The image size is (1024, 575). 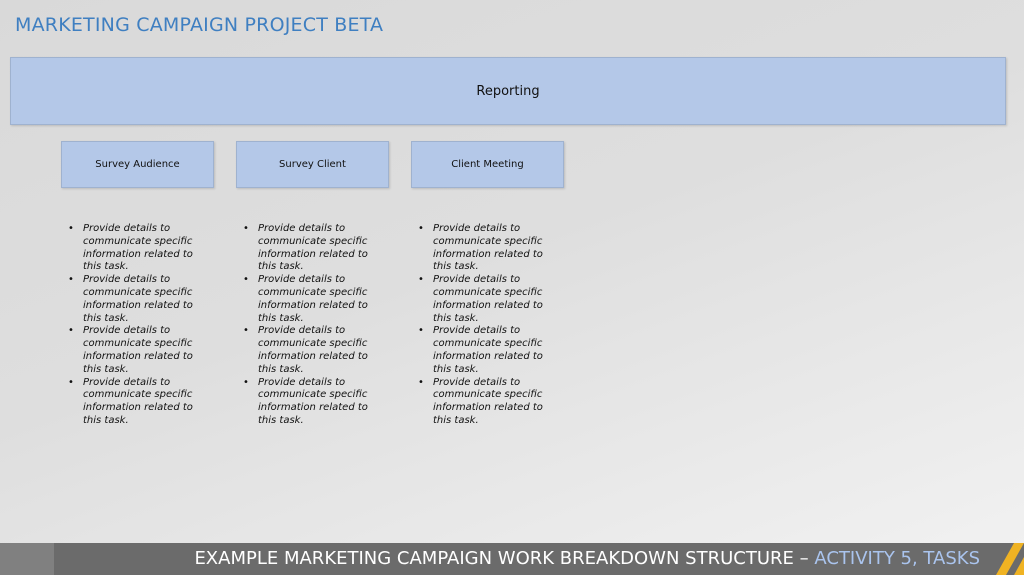 I want to click on phase-box-reporting: Reporting, so click(x=508, y=91).